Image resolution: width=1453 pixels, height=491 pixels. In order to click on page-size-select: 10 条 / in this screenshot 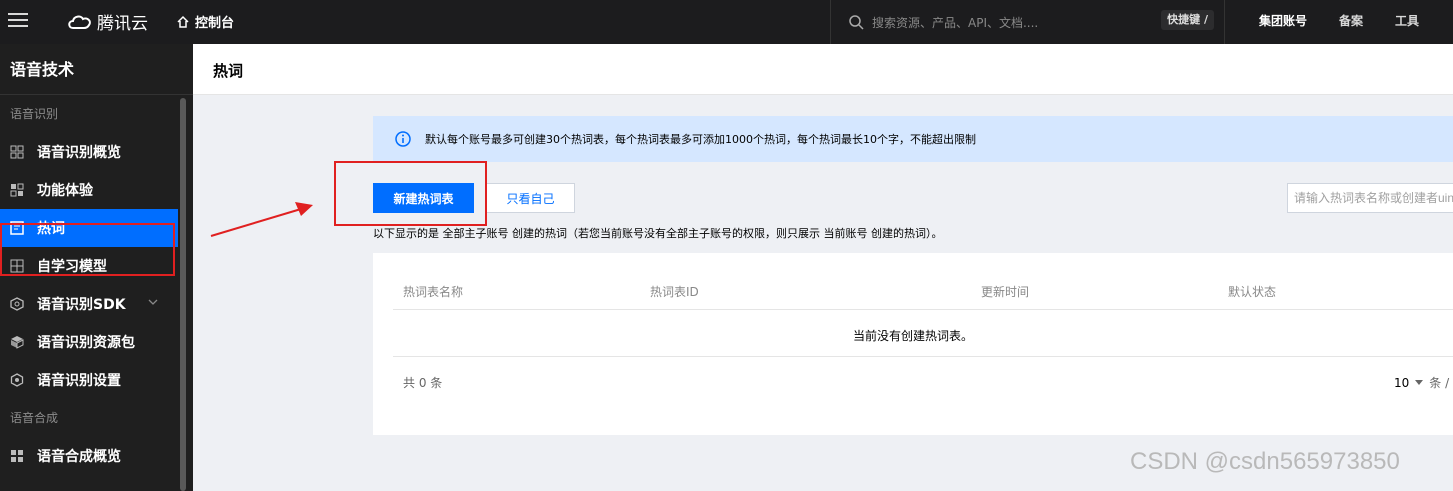, I will do `click(1421, 382)`.